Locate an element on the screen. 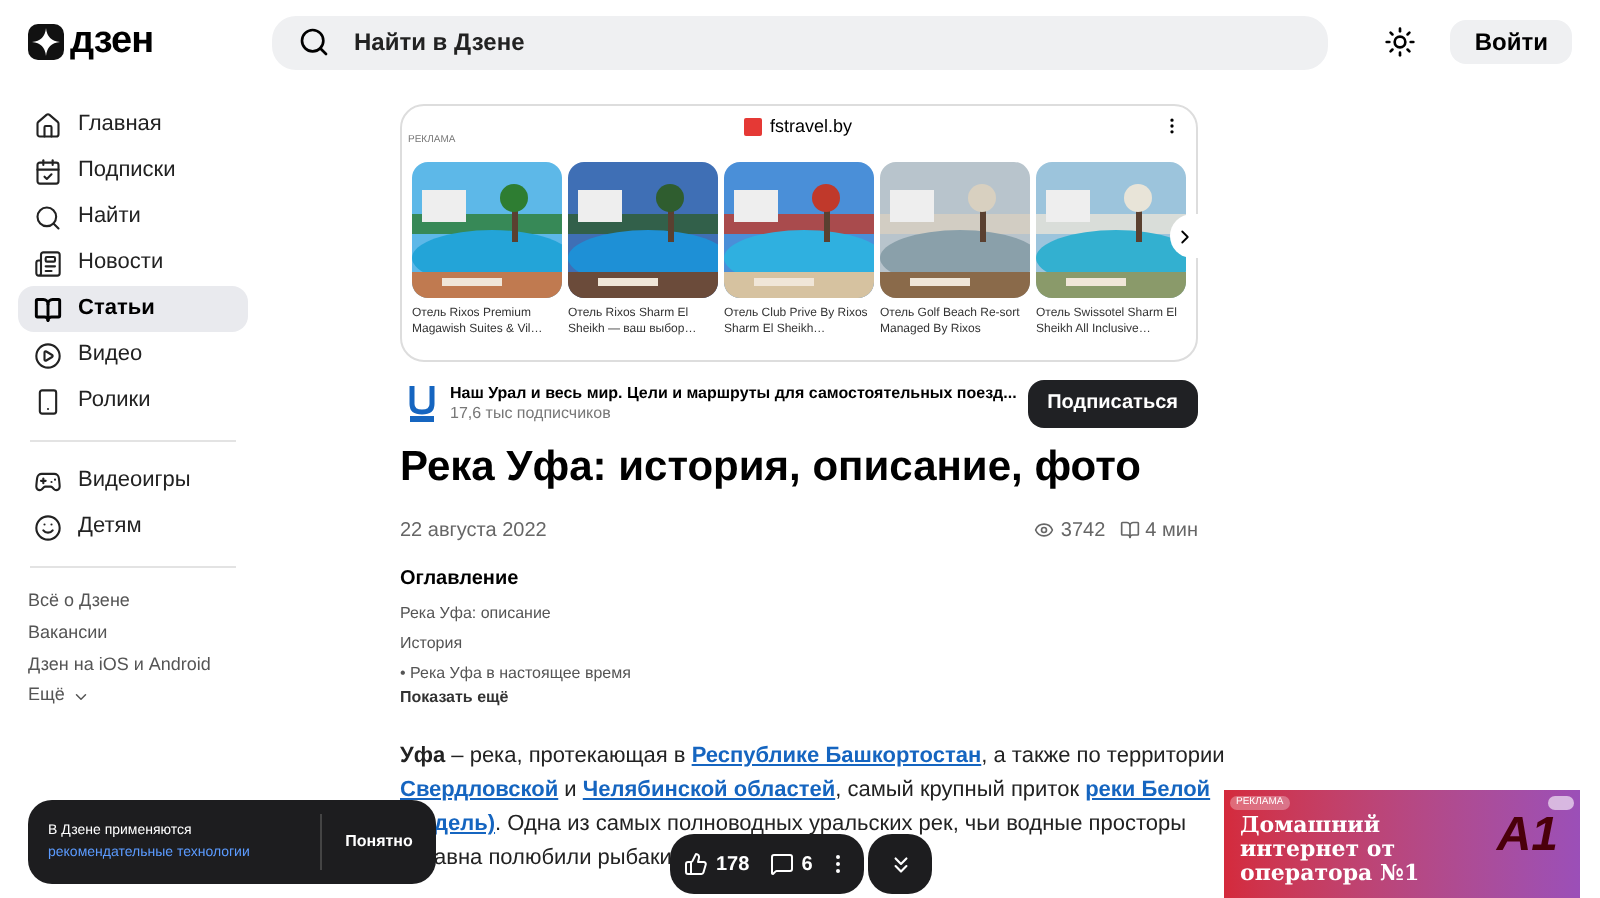 This screenshot has width=1600, height=898. toc-title: Оглавление is located at coordinates (460, 580).